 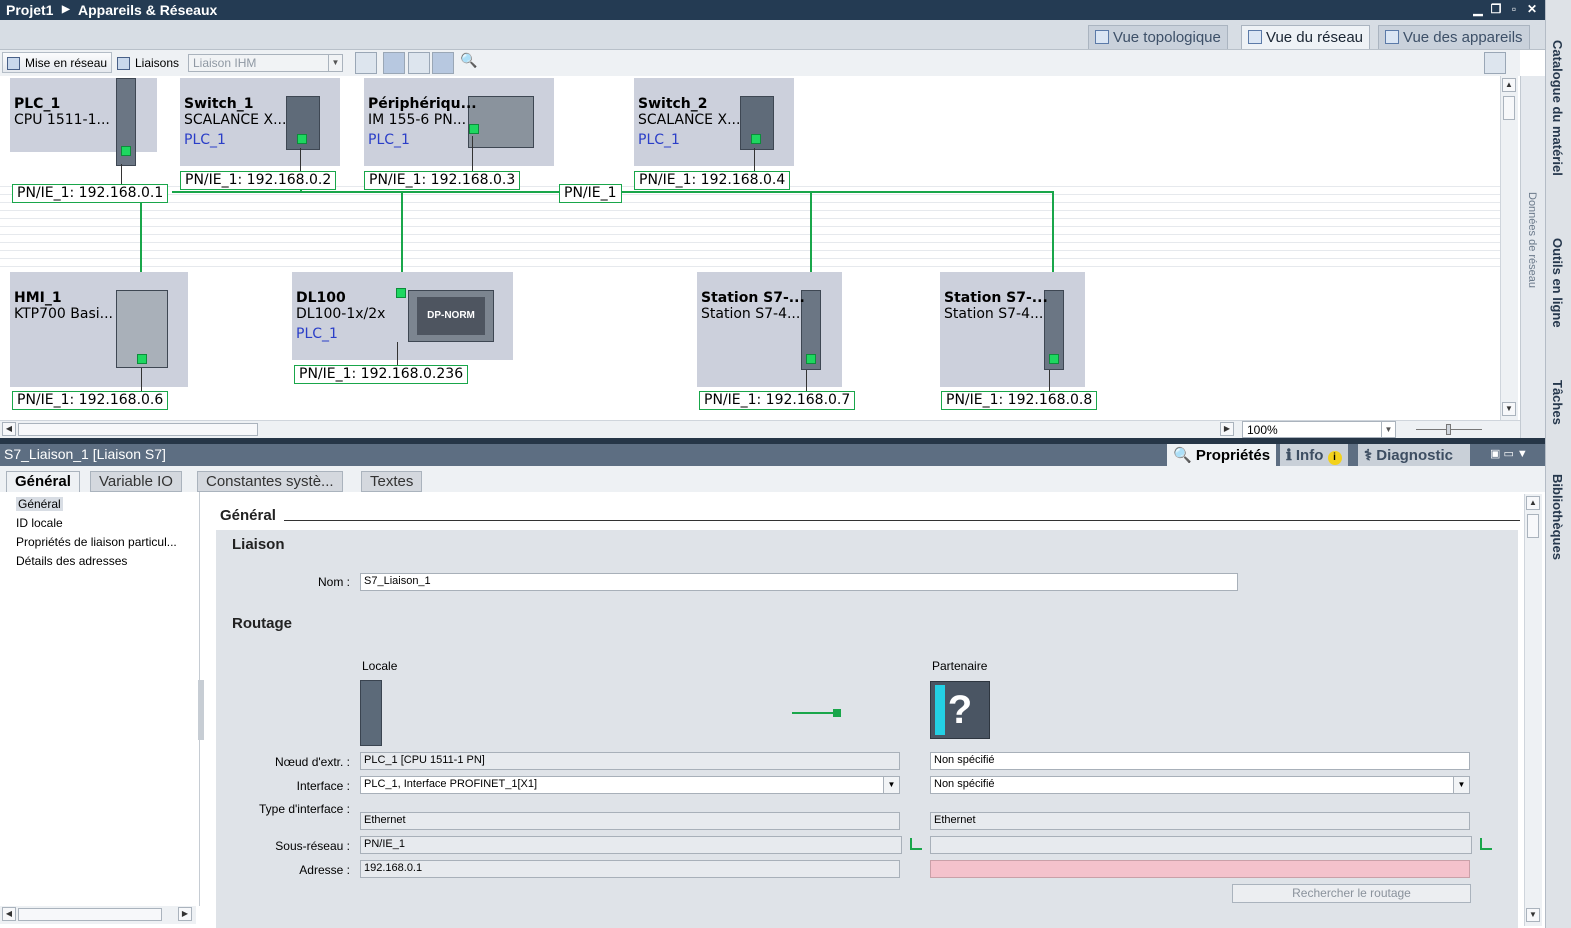 What do you see at coordinates (1496, 9) in the screenshot?
I see `restore-icon: ❐` at bounding box center [1496, 9].